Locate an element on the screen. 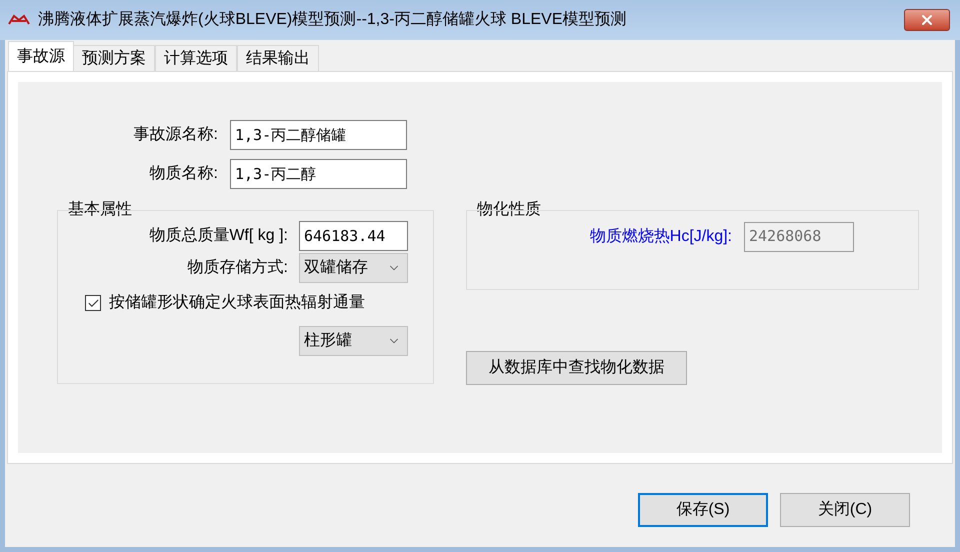 The height and width of the screenshot is (552, 960). check-icon is located at coordinates (93, 303).